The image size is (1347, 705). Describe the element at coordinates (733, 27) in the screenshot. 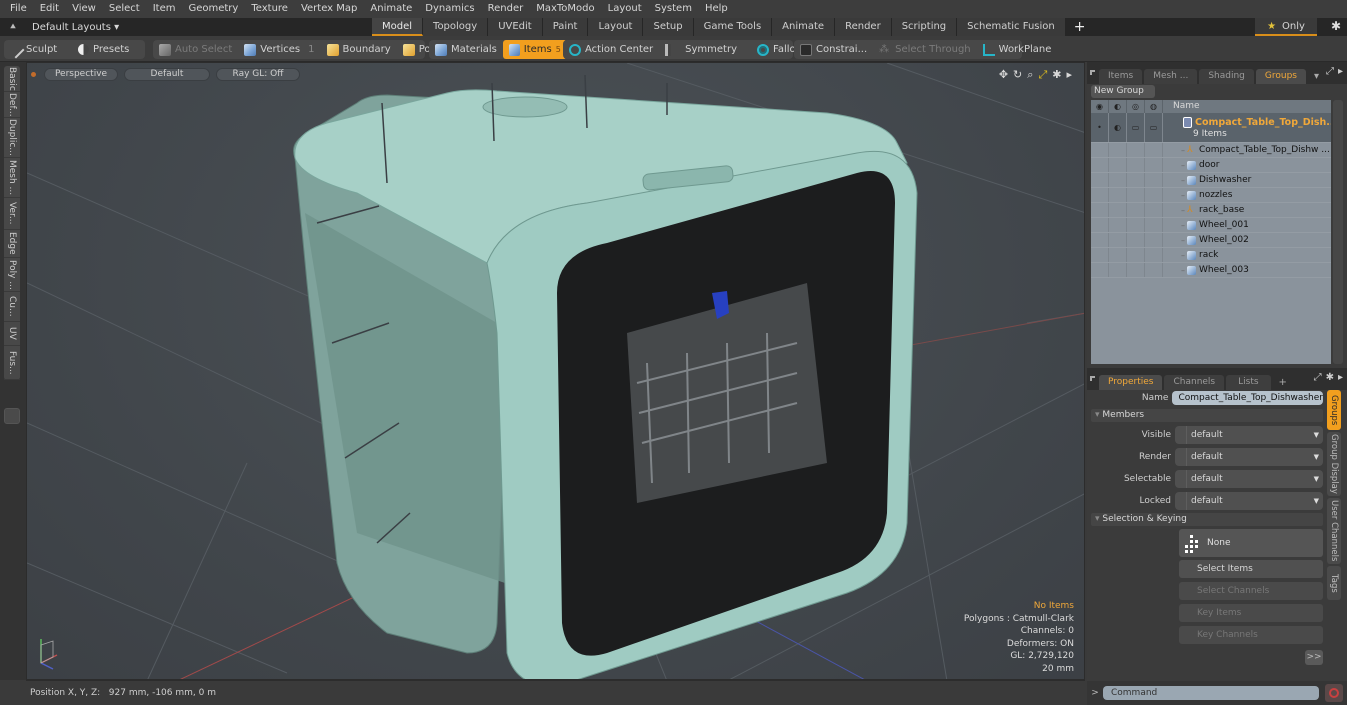

I see `tab-game-tools: Game Tools` at that location.